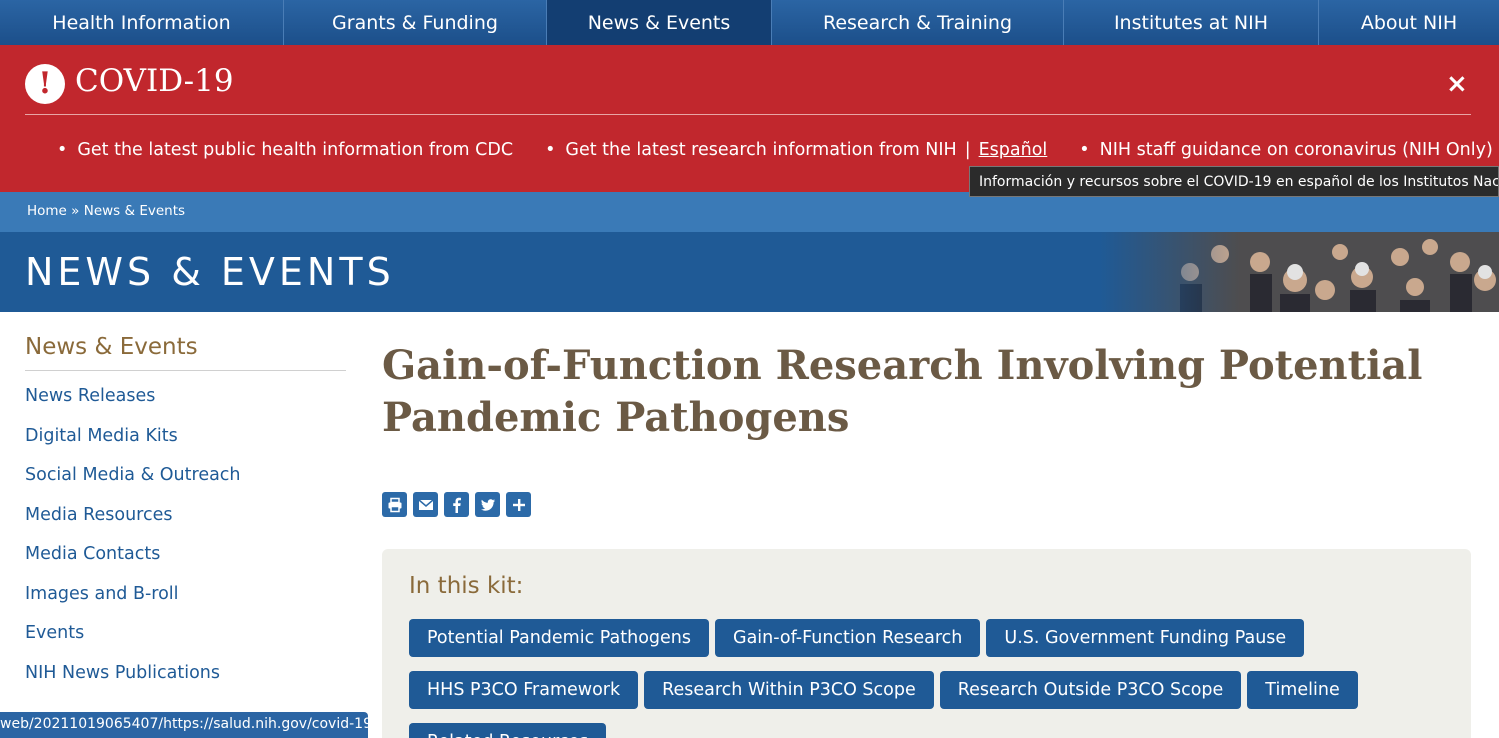 This screenshot has width=1499, height=738. What do you see at coordinates (1090, 690) in the screenshot?
I see `kit-button-research-outside-scope: Research Outside P3CO Scope` at bounding box center [1090, 690].